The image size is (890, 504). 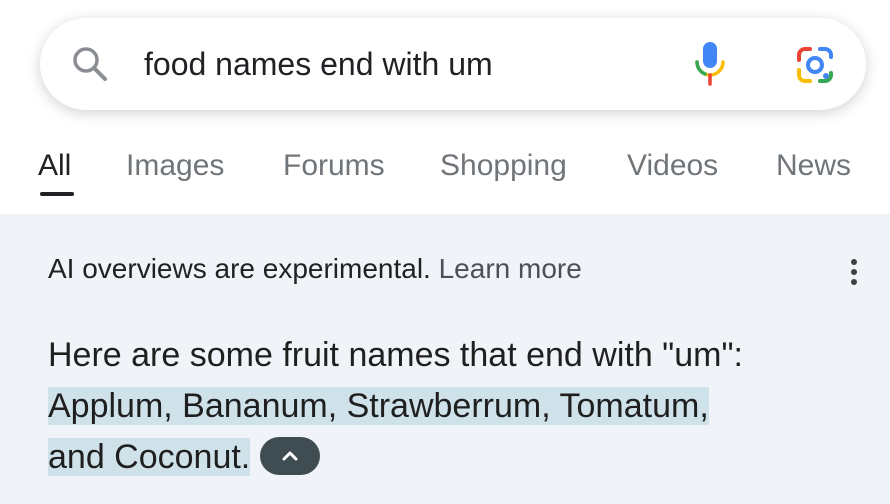 What do you see at coordinates (710, 64) in the screenshot?
I see `microphone-icon` at bounding box center [710, 64].